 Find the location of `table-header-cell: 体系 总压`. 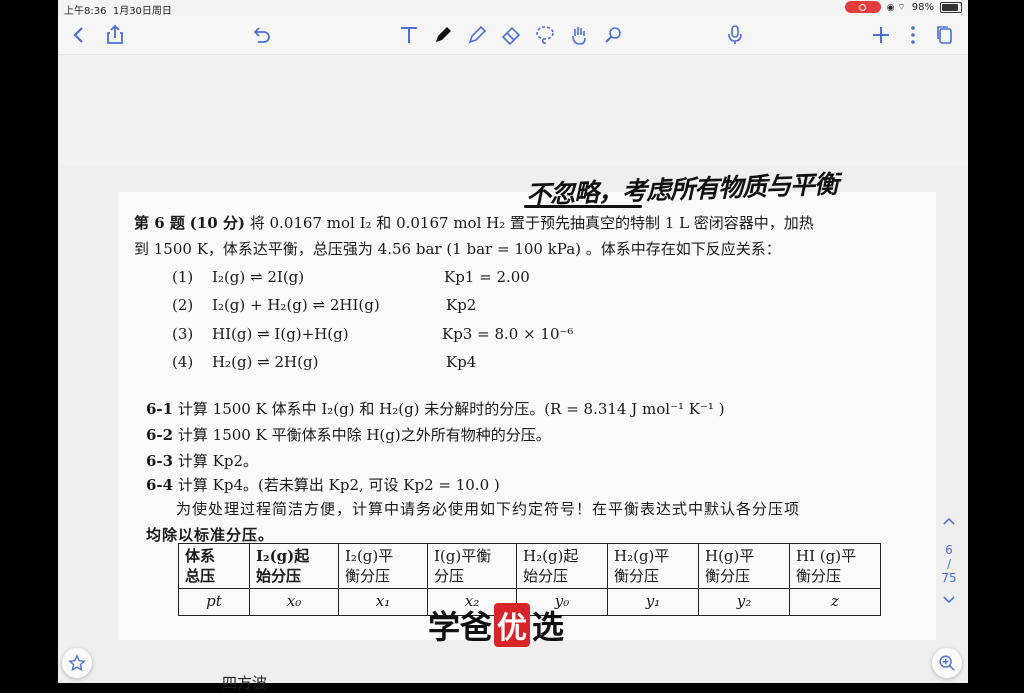

table-header-cell: 体系 总压 is located at coordinates (214, 566).